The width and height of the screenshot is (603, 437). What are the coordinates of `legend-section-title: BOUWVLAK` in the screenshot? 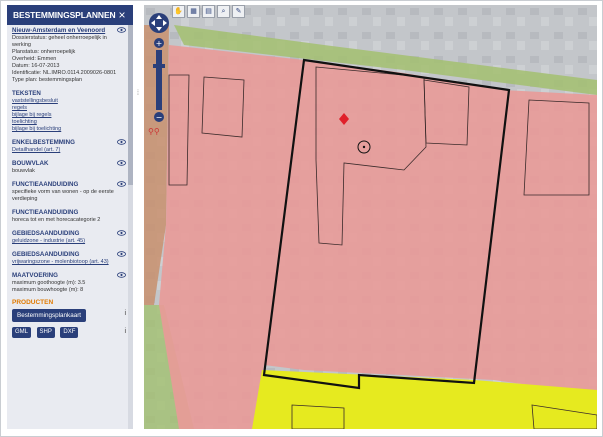 It's located at (30, 163).